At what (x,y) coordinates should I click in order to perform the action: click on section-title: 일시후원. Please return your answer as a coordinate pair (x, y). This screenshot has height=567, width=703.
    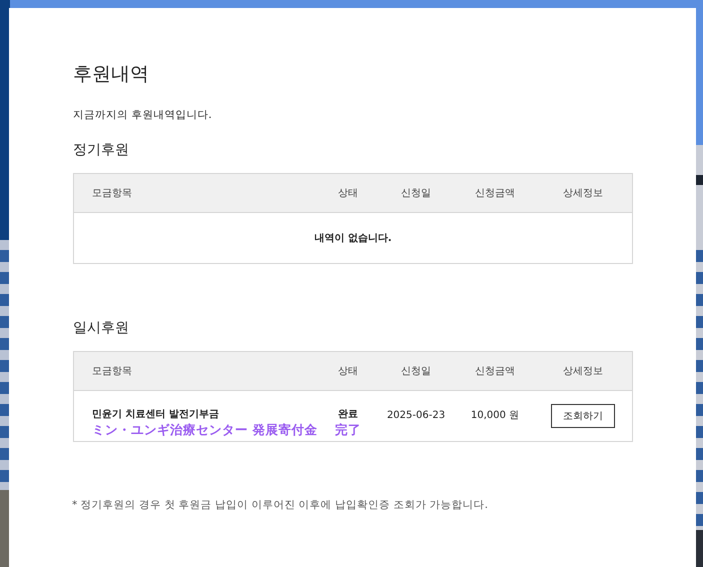
    Looking at the image, I should click on (101, 328).